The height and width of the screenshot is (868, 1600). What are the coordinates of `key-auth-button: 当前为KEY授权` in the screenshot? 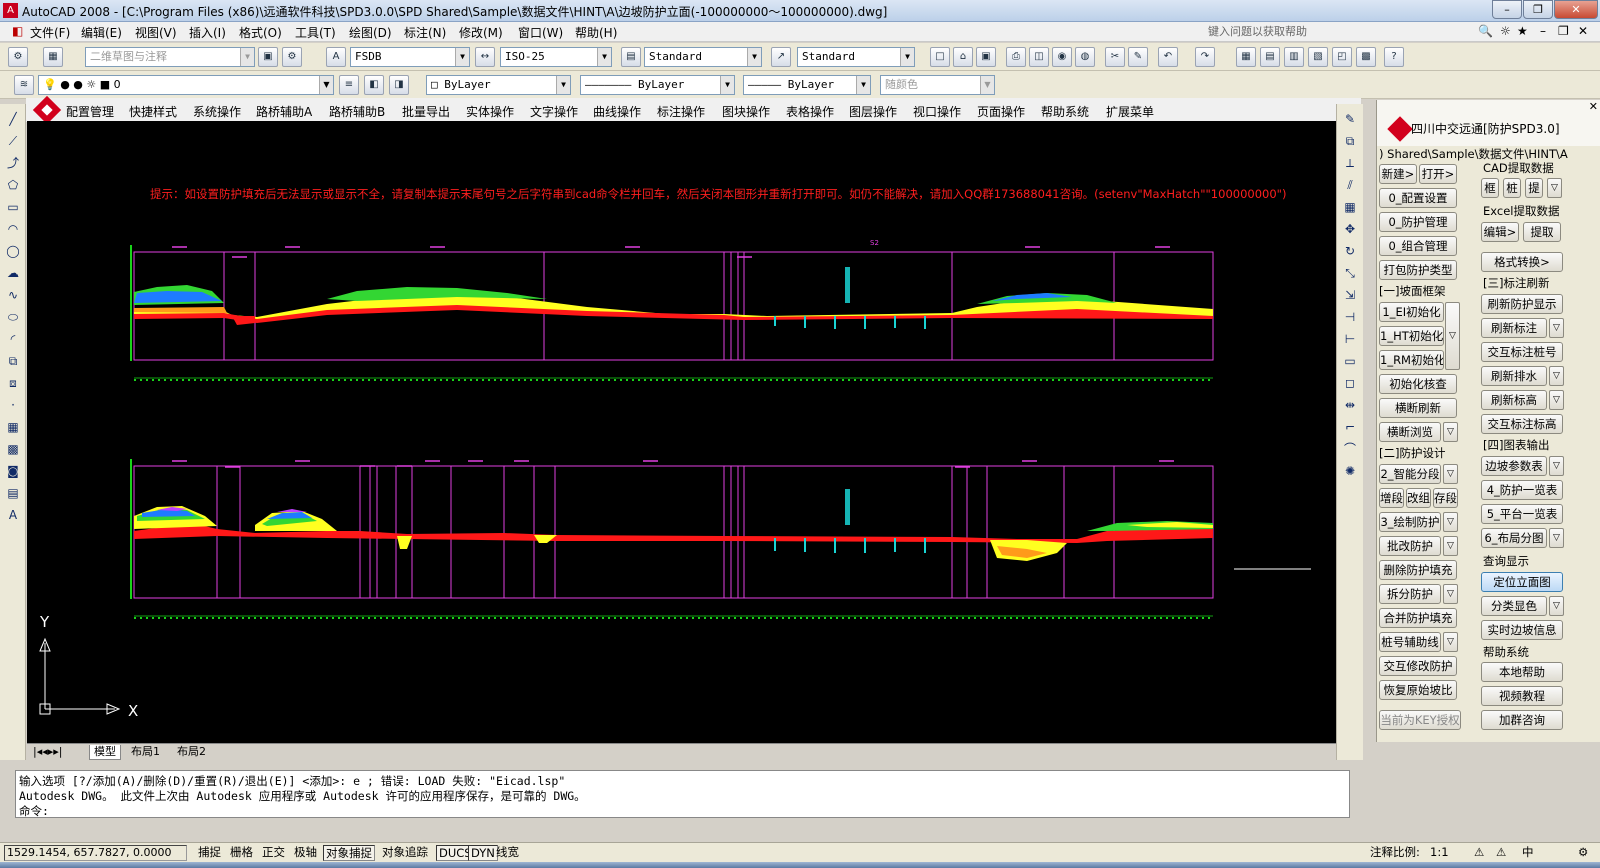 It's located at (1420, 720).